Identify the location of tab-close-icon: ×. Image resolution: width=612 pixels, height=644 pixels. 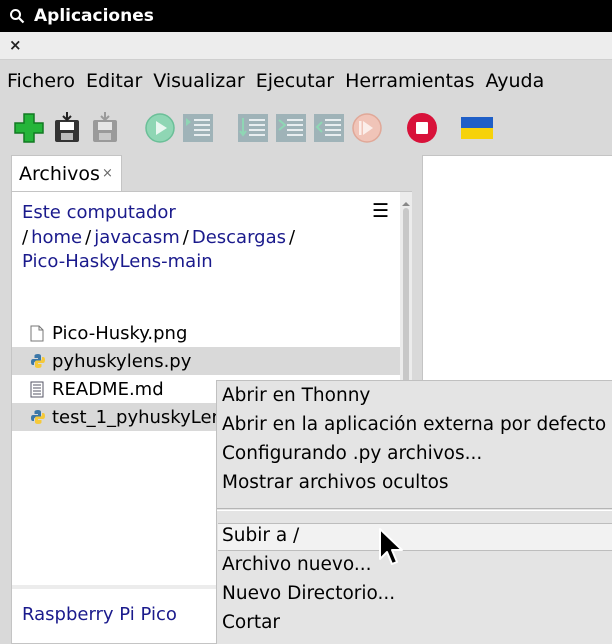
(107, 173).